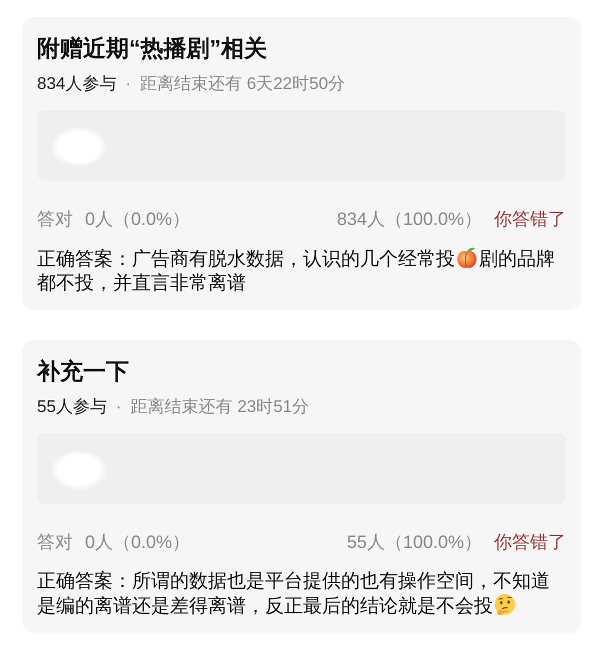 The width and height of the screenshot is (600, 668). What do you see at coordinates (152, 48) in the screenshot?
I see `poll-title: 附赠近期“热播剧”相关` at bounding box center [152, 48].